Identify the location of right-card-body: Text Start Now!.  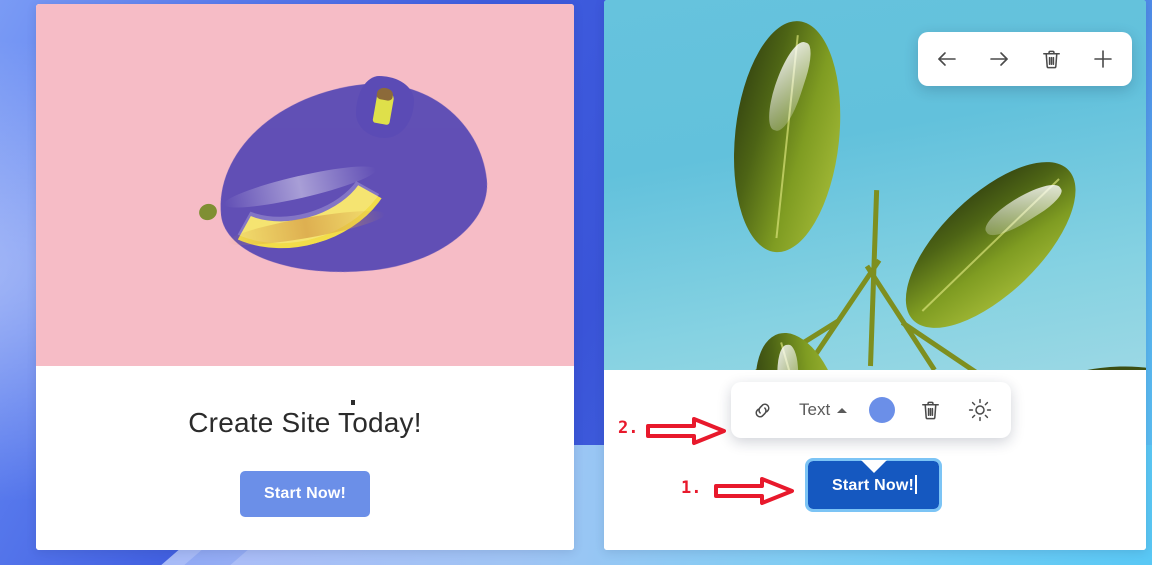
(875, 460).